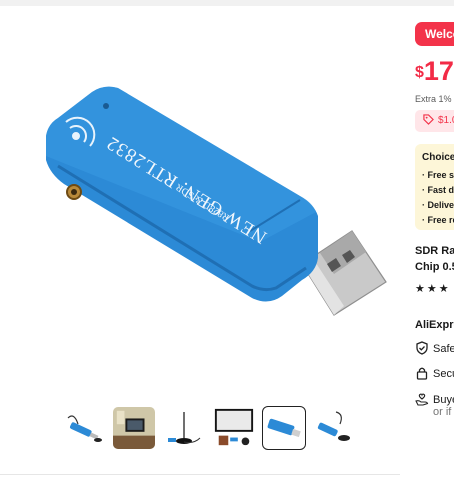  Describe the element at coordinates (434, 259) in the screenshot. I see `product-title: SDR Rac Chip 0.5` at that location.